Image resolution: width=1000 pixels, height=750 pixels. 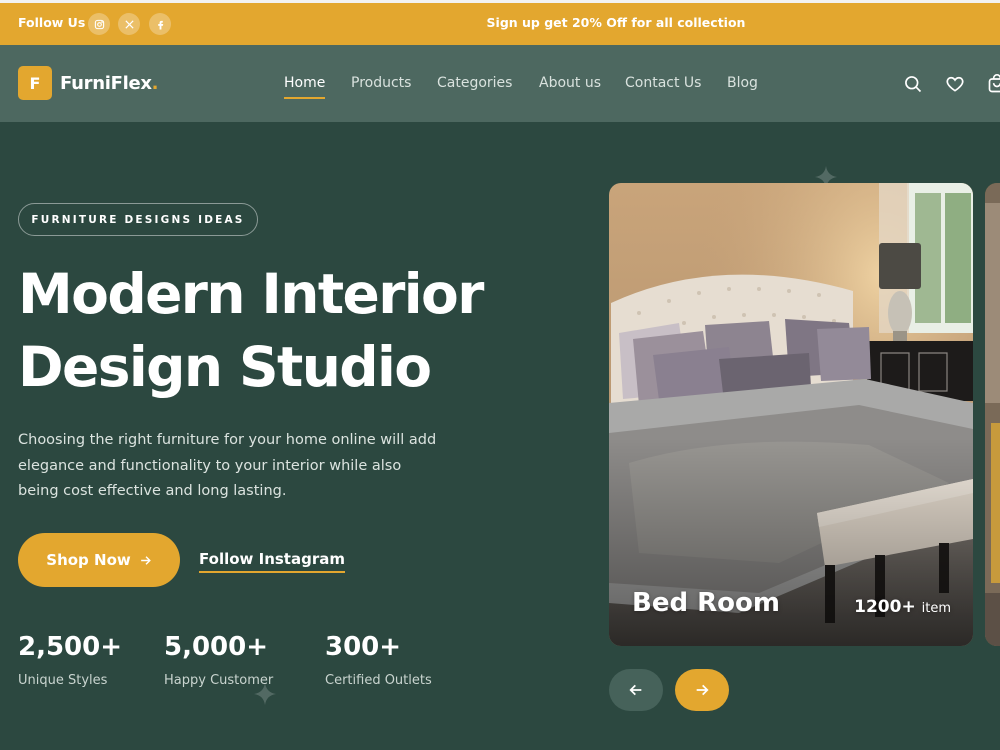 I want to click on carousel-prev-button, so click(x=636, y=690).